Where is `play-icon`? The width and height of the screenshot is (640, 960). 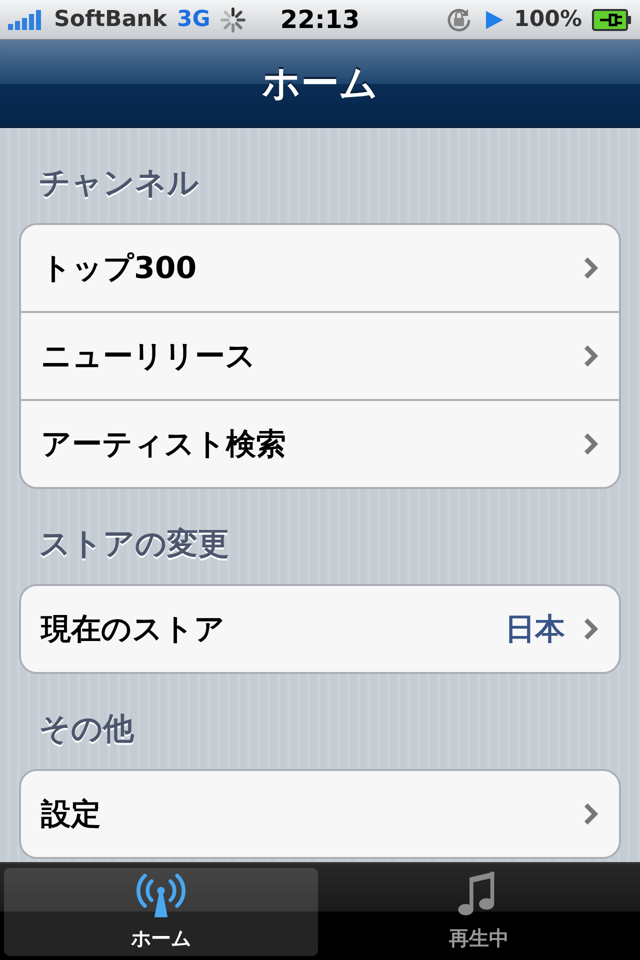 play-icon is located at coordinates (494, 20).